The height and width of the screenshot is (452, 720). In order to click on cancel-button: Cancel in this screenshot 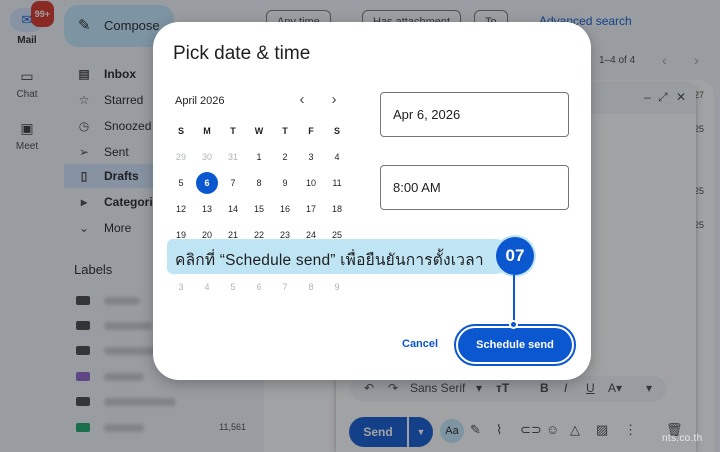, I will do `click(420, 344)`.